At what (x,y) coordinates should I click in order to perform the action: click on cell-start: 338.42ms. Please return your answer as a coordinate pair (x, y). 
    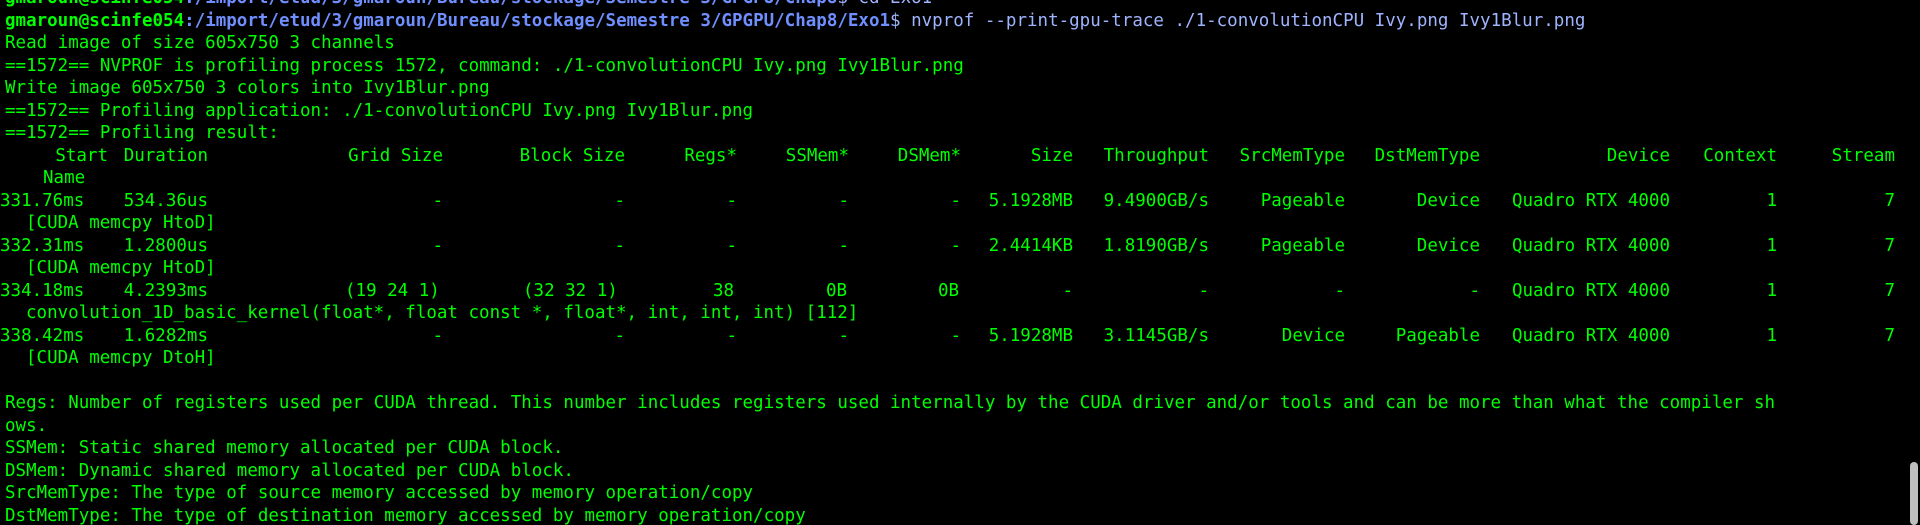
    Looking at the image, I should click on (42, 335).